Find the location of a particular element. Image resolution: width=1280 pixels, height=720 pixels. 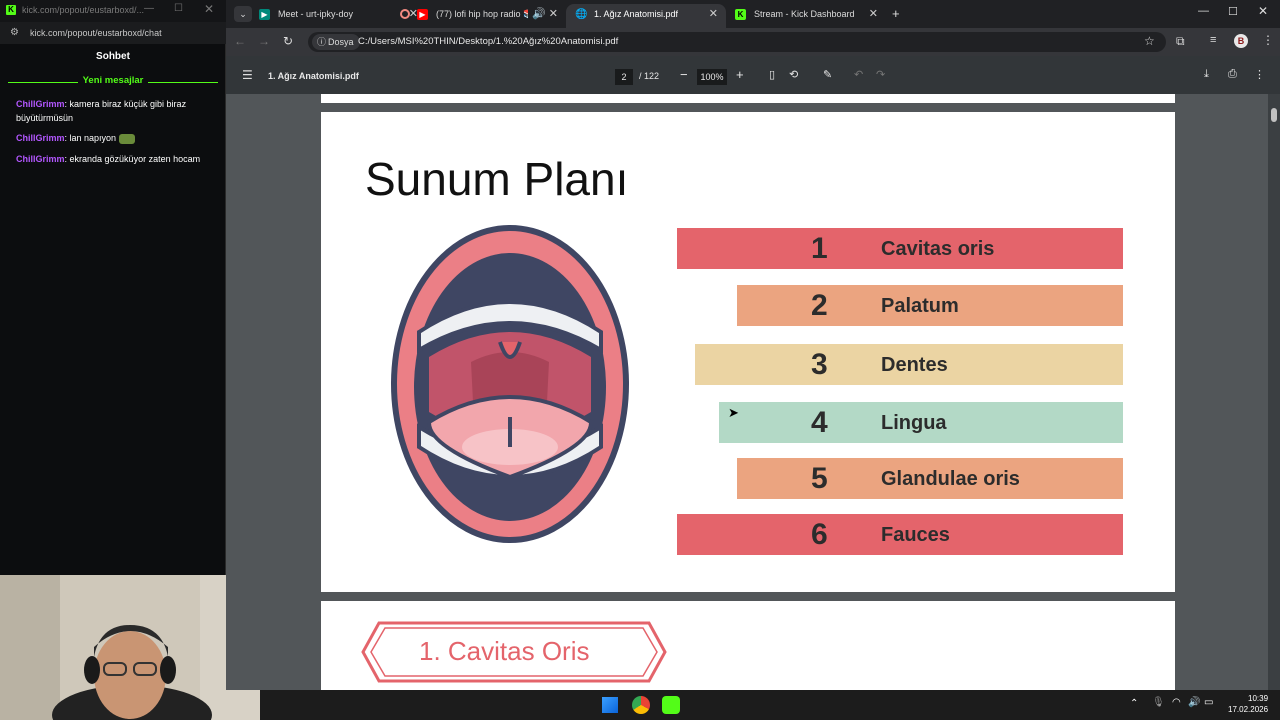

pdf-page: 1. Cavitas Oris is located at coordinates (748, 645).